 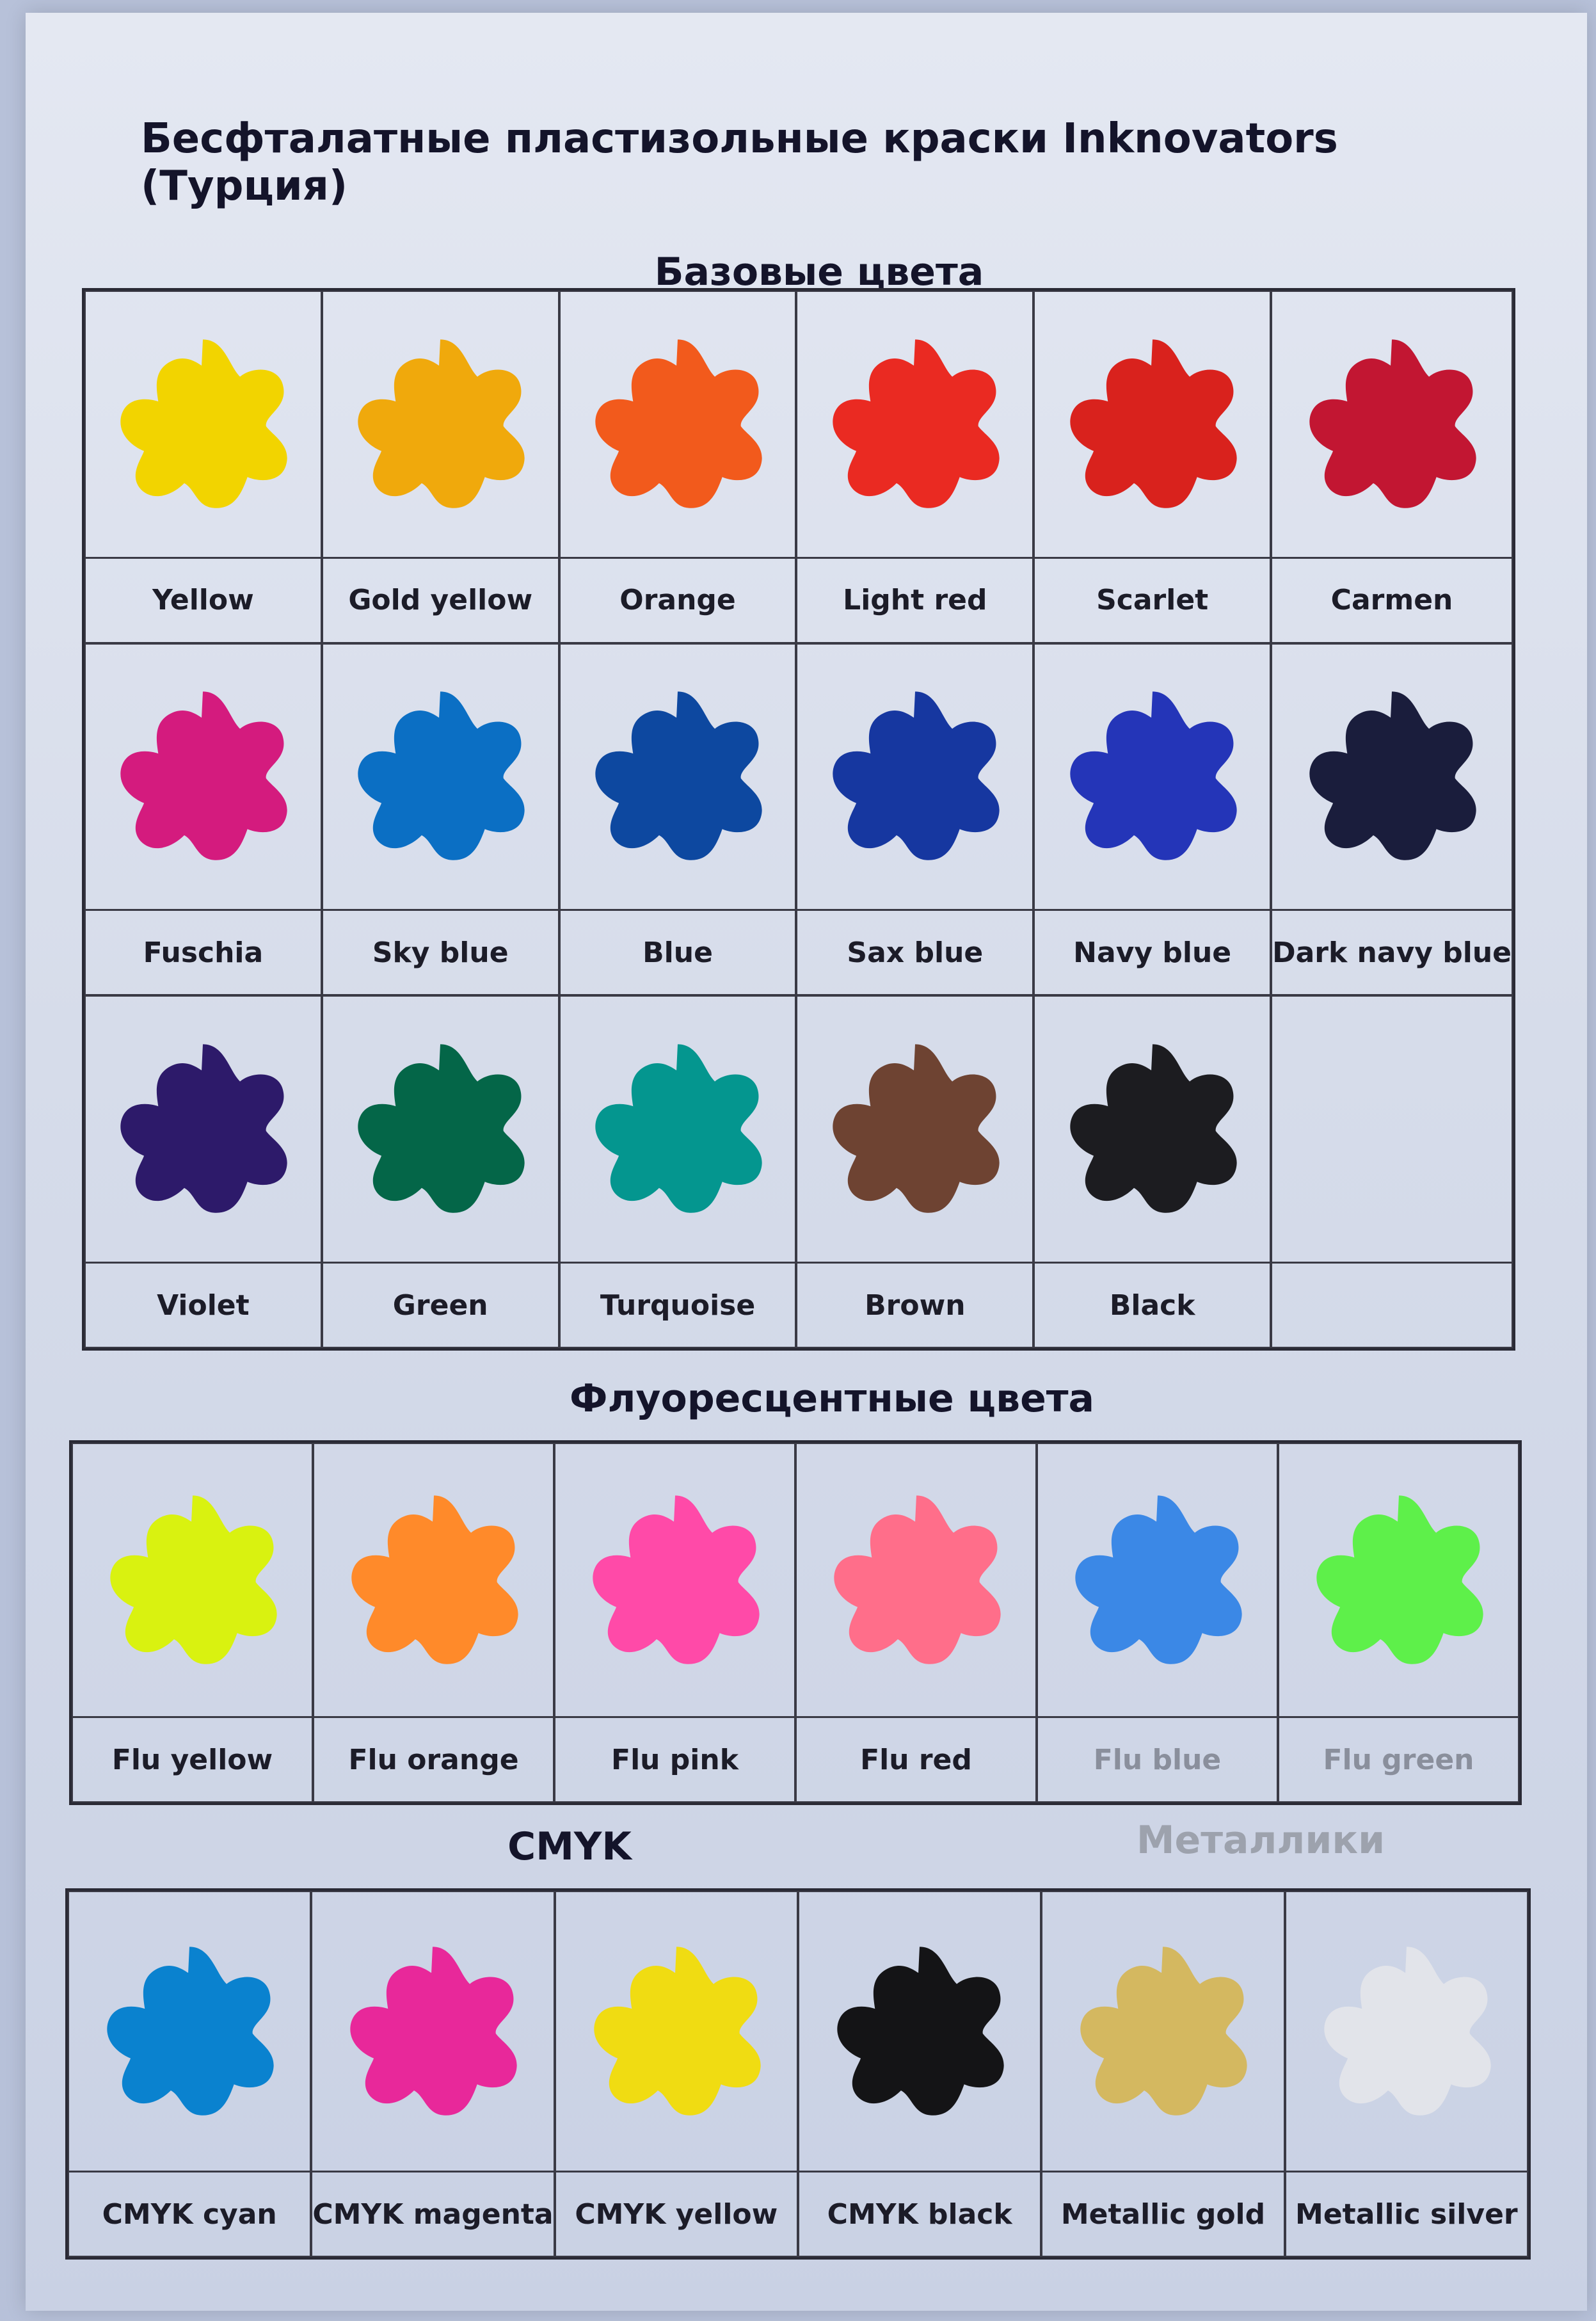 I want to click on color-label: Sax blue, so click(x=915, y=951).